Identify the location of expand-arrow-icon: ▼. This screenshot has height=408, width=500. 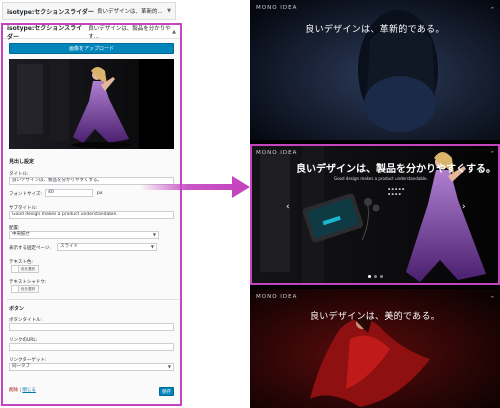
(169, 11).